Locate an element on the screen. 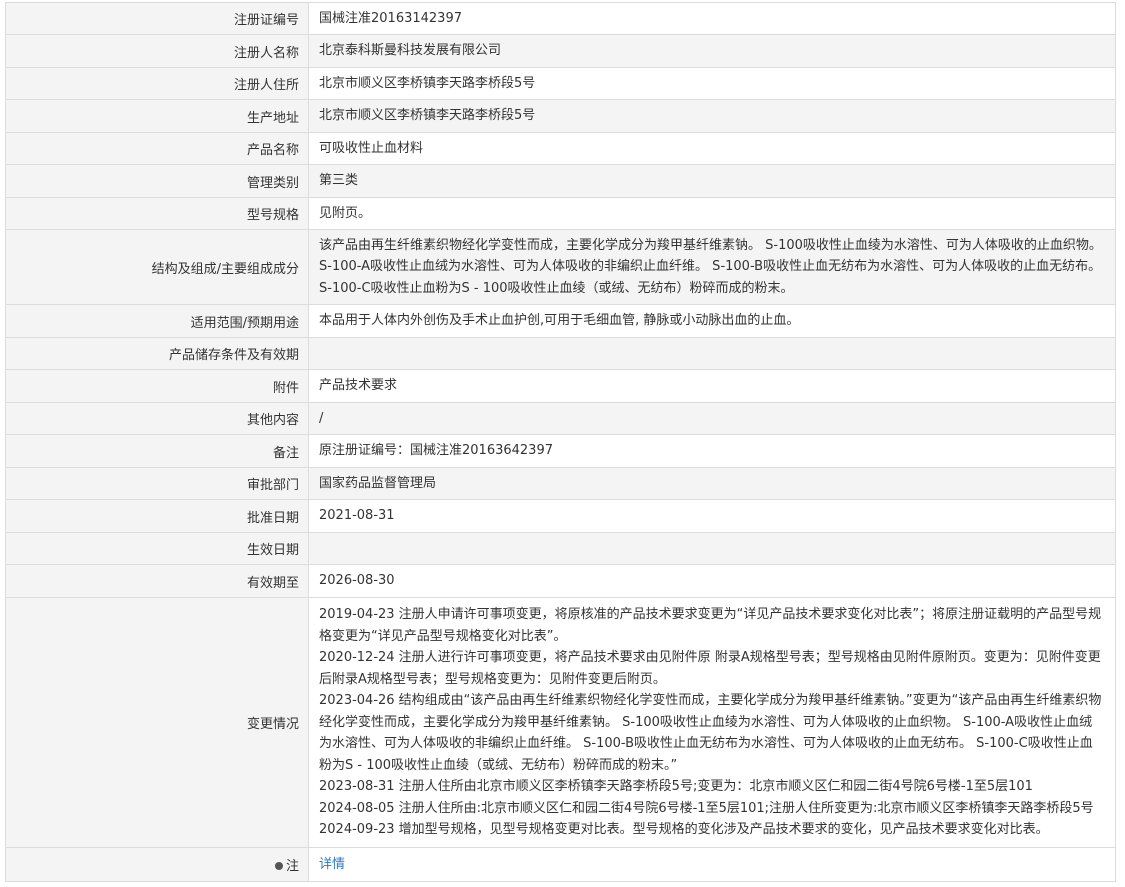 This screenshot has width=1125, height=887. note-label: 注 is located at coordinates (292, 866).